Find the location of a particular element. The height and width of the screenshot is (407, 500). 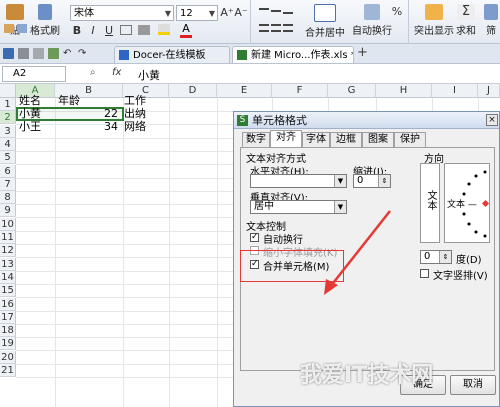

tab-protection: 保护 is located at coordinates (410, 139).